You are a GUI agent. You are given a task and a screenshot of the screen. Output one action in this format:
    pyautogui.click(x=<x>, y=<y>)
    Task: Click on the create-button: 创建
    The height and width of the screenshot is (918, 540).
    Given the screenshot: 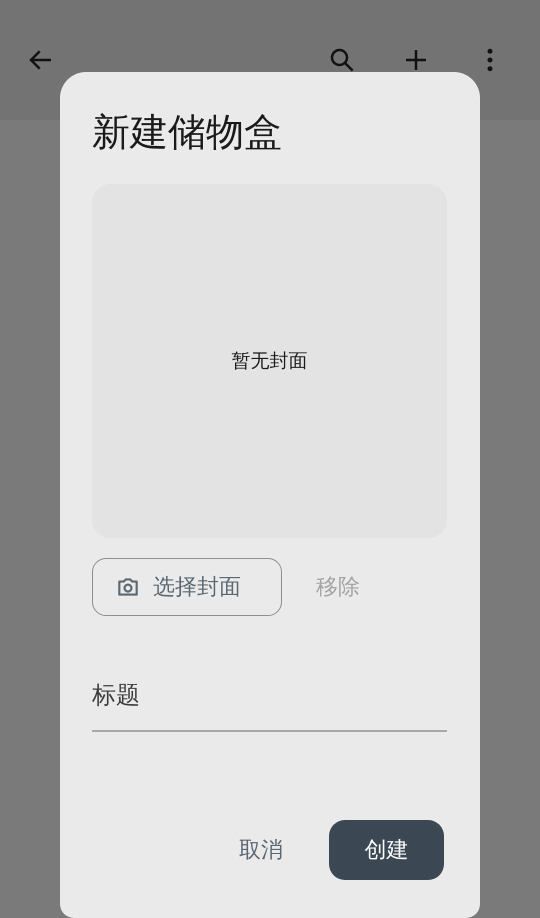 What is the action you would take?
    pyautogui.click(x=386, y=850)
    